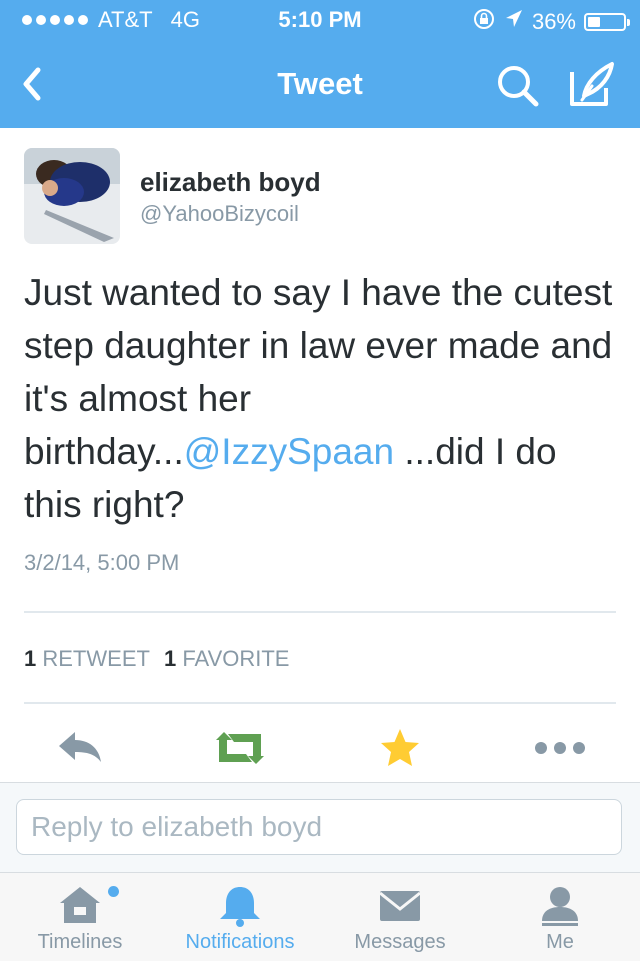 This screenshot has height=961, width=640. I want to click on tab-label: Notifications, so click(240, 942).